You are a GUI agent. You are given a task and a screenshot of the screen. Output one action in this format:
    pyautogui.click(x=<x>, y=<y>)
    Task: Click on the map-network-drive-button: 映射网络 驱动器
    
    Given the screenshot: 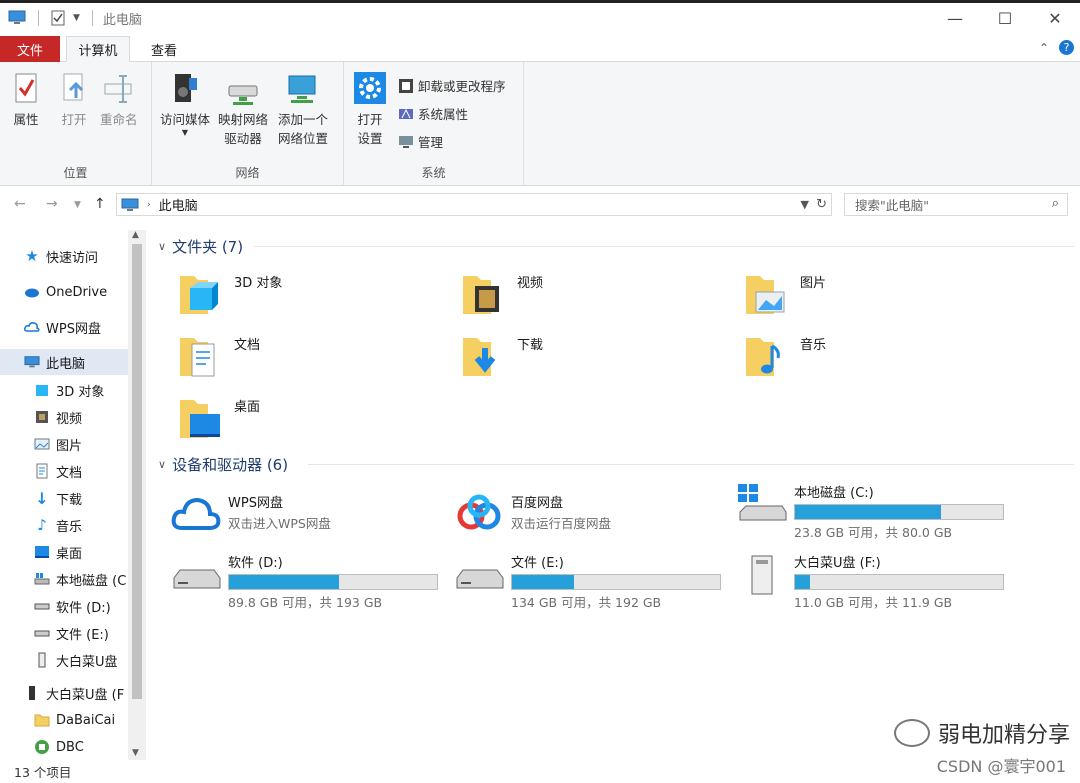 What is the action you would take?
    pyautogui.click(x=243, y=109)
    